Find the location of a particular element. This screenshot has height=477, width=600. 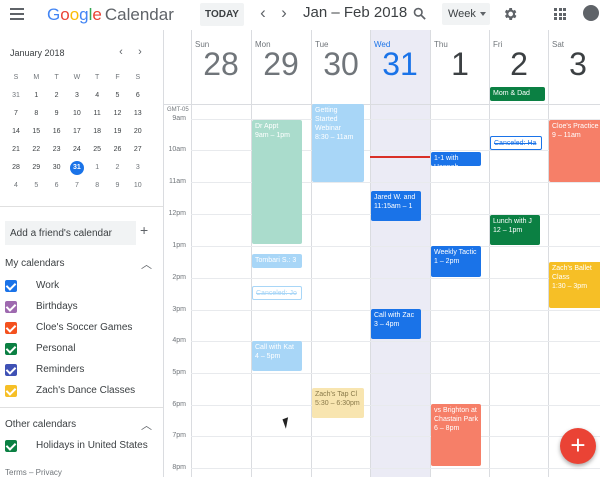

event-block: Canceled: Ha is located at coordinates (516, 143).